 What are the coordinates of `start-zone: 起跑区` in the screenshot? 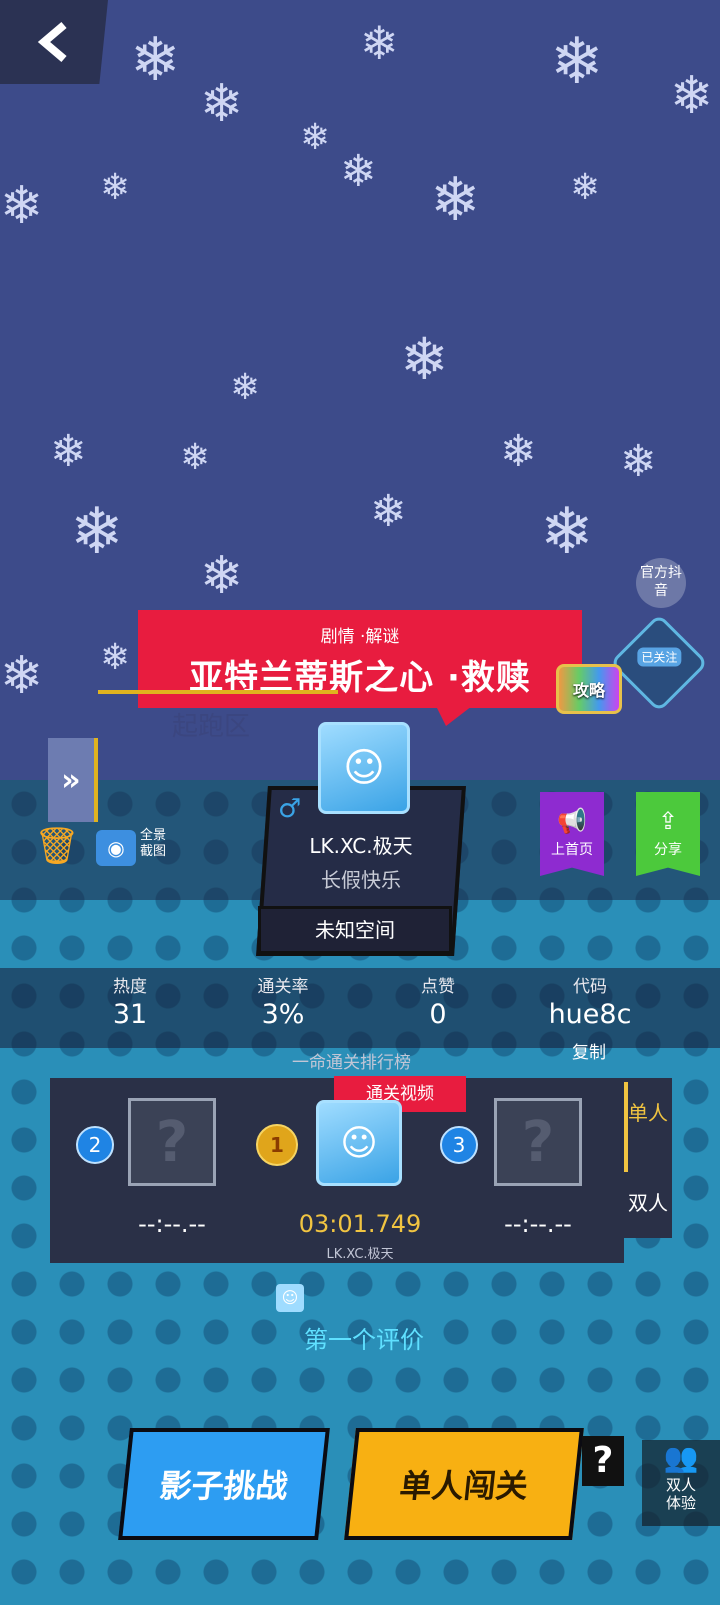 It's located at (218, 716).